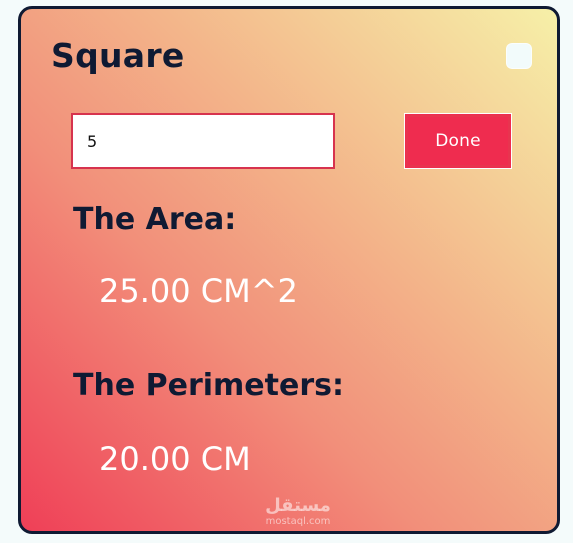 The width and height of the screenshot is (573, 543). I want to click on perimeter-value: 20.00 CM, so click(175, 459).